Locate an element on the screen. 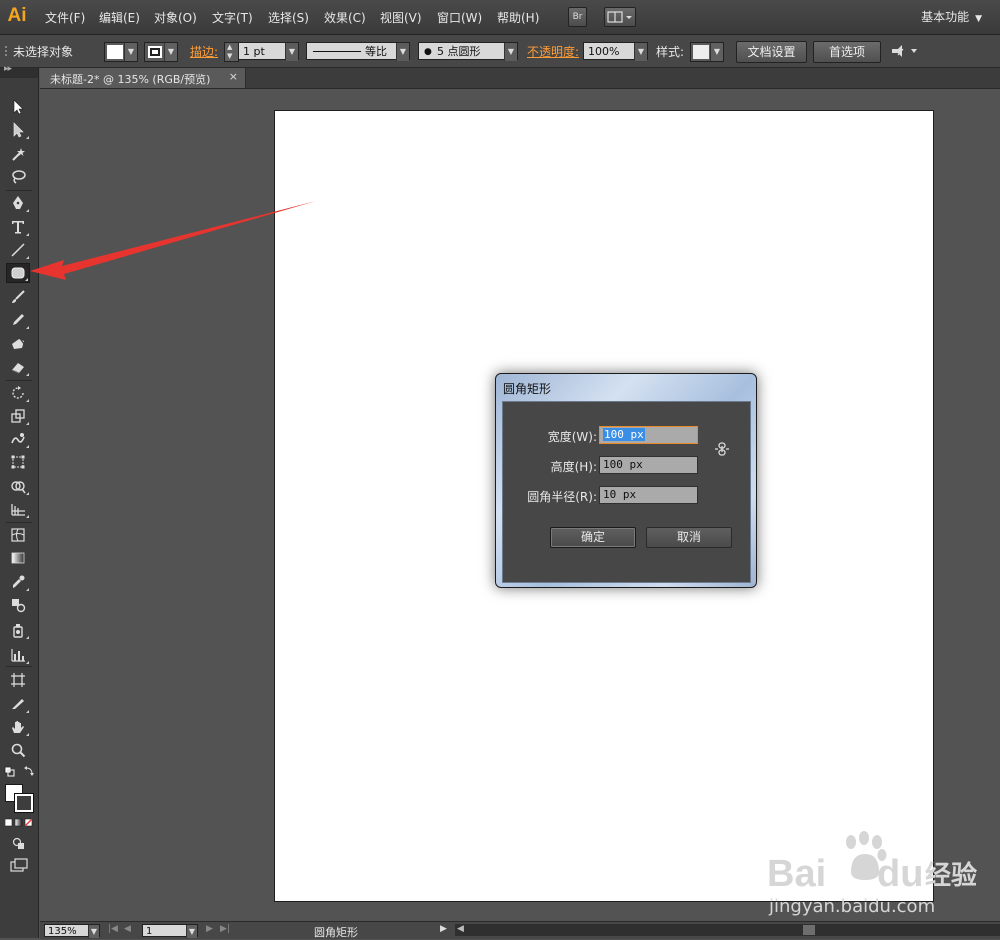 This screenshot has height=940, width=1000. constrain-proportions-link-icon is located at coordinates (722, 449).